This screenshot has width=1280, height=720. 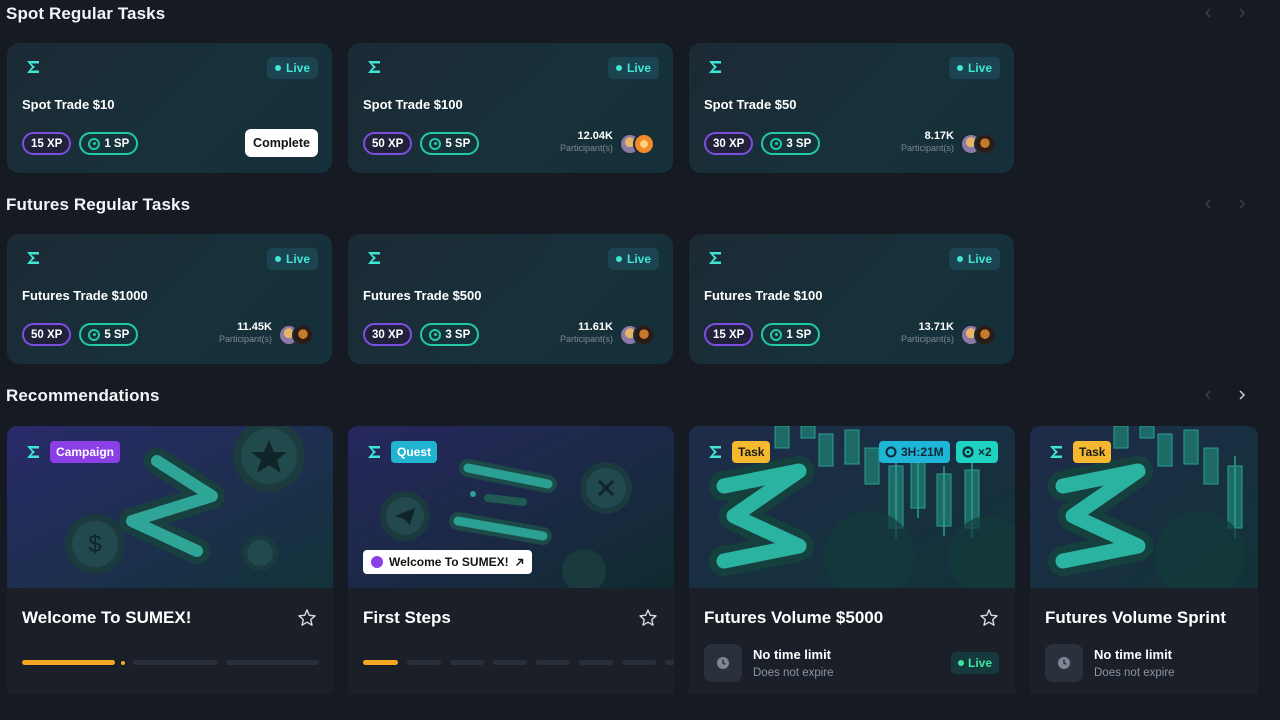 I want to click on recommendation-card-welcome: $ Campaign Welcome To SUMEX!, so click(x=170, y=560).